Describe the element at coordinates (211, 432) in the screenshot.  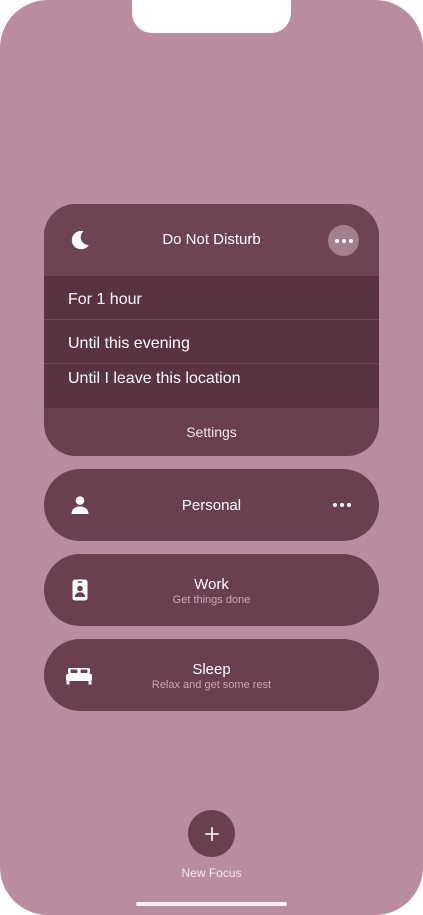
I see `dnd-settings-button: Settings` at that location.